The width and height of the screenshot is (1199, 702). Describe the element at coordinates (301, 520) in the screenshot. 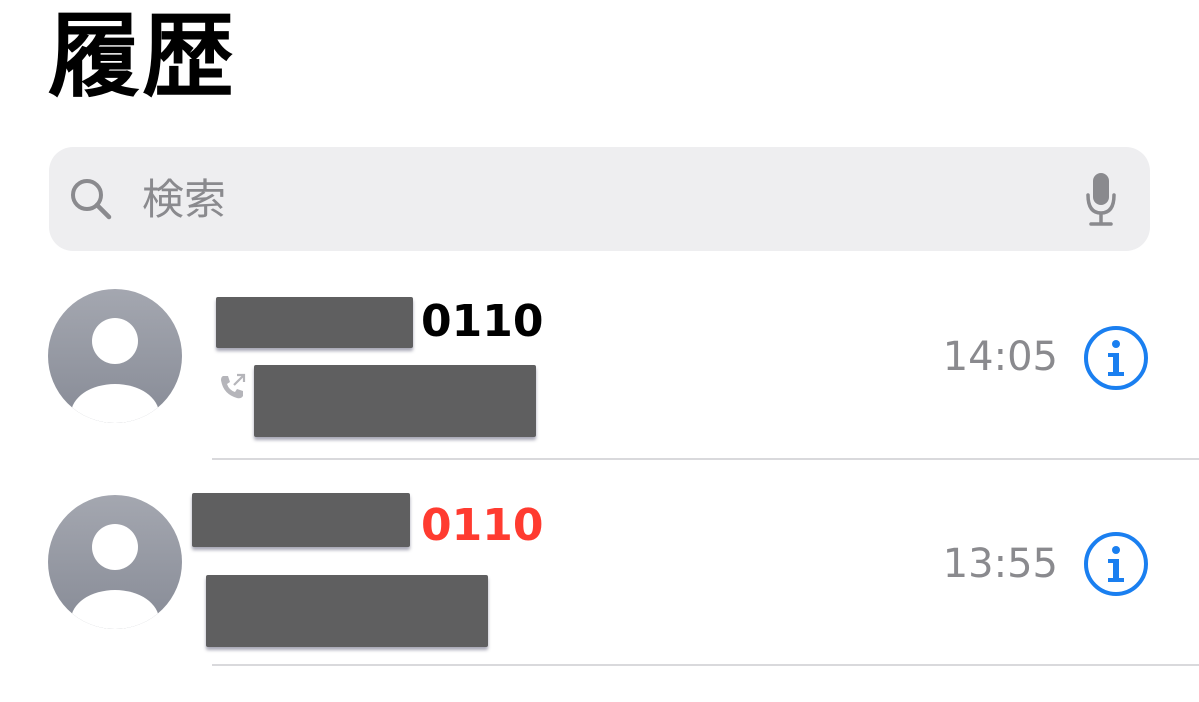

I see `redacted-number-prefix` at that location.